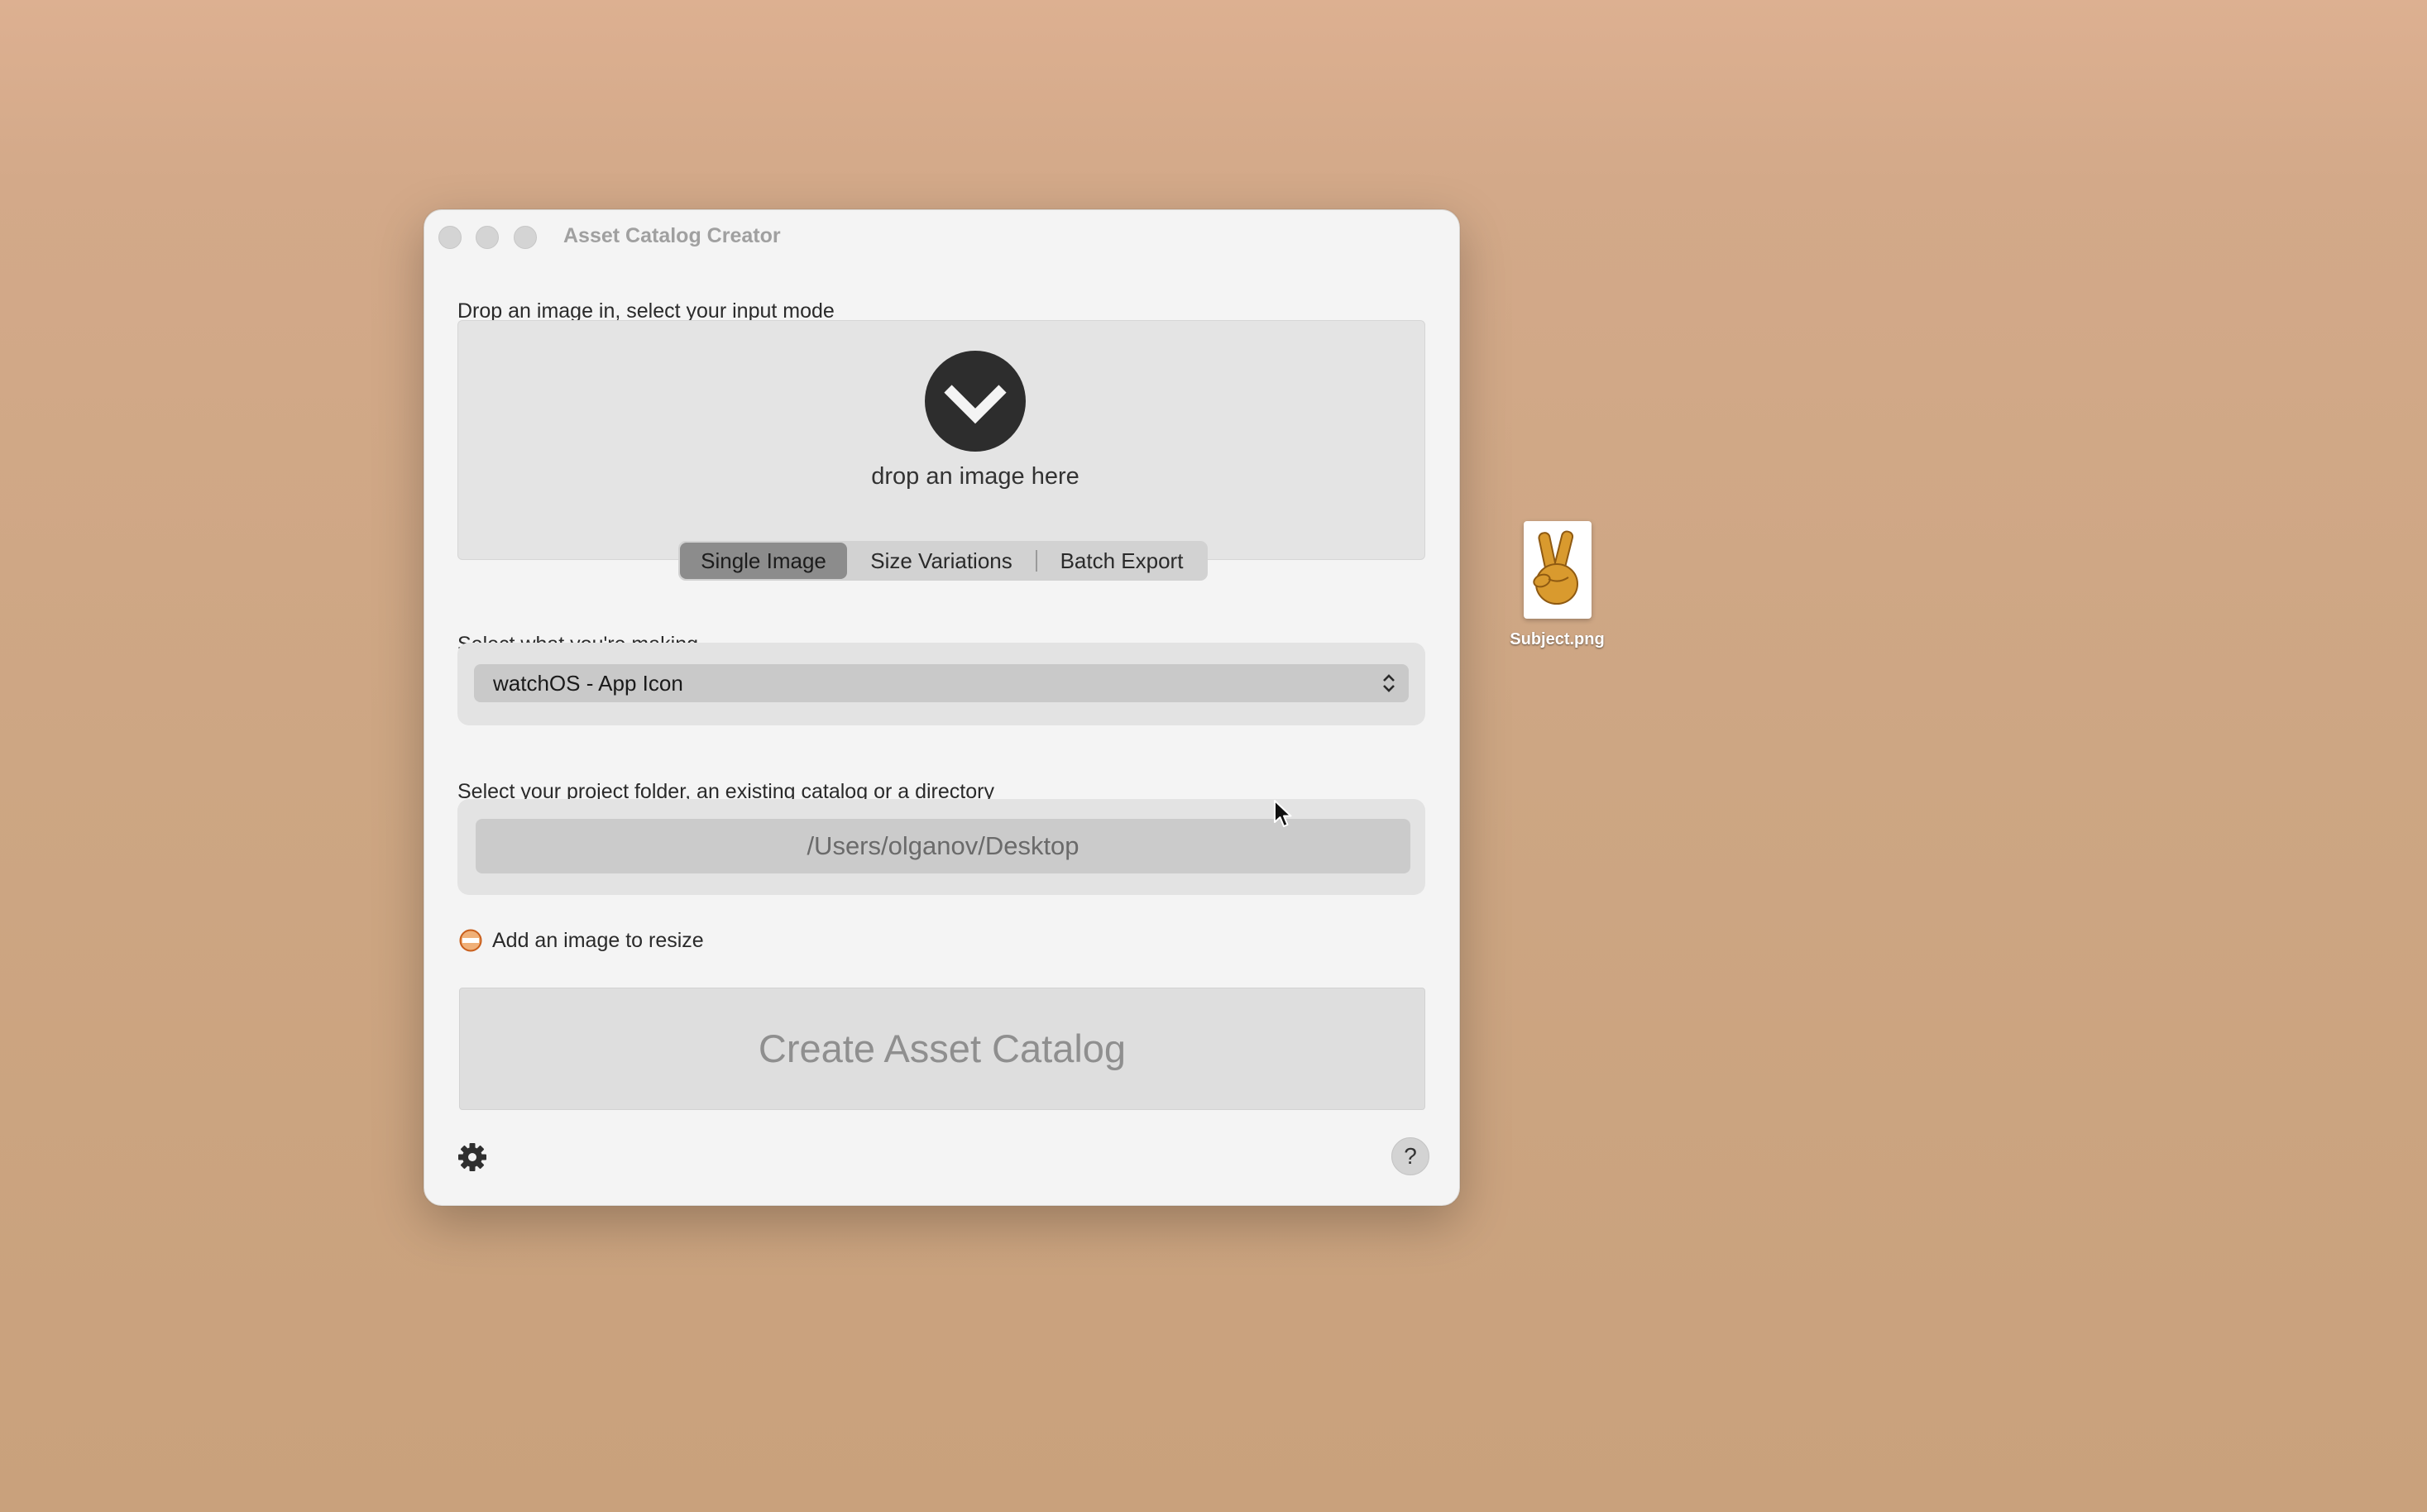 Image resolution: width=2427 pixels, height=1512 pixels. I want to click on drop-hint-text: drop an image here, so click(975, 476).